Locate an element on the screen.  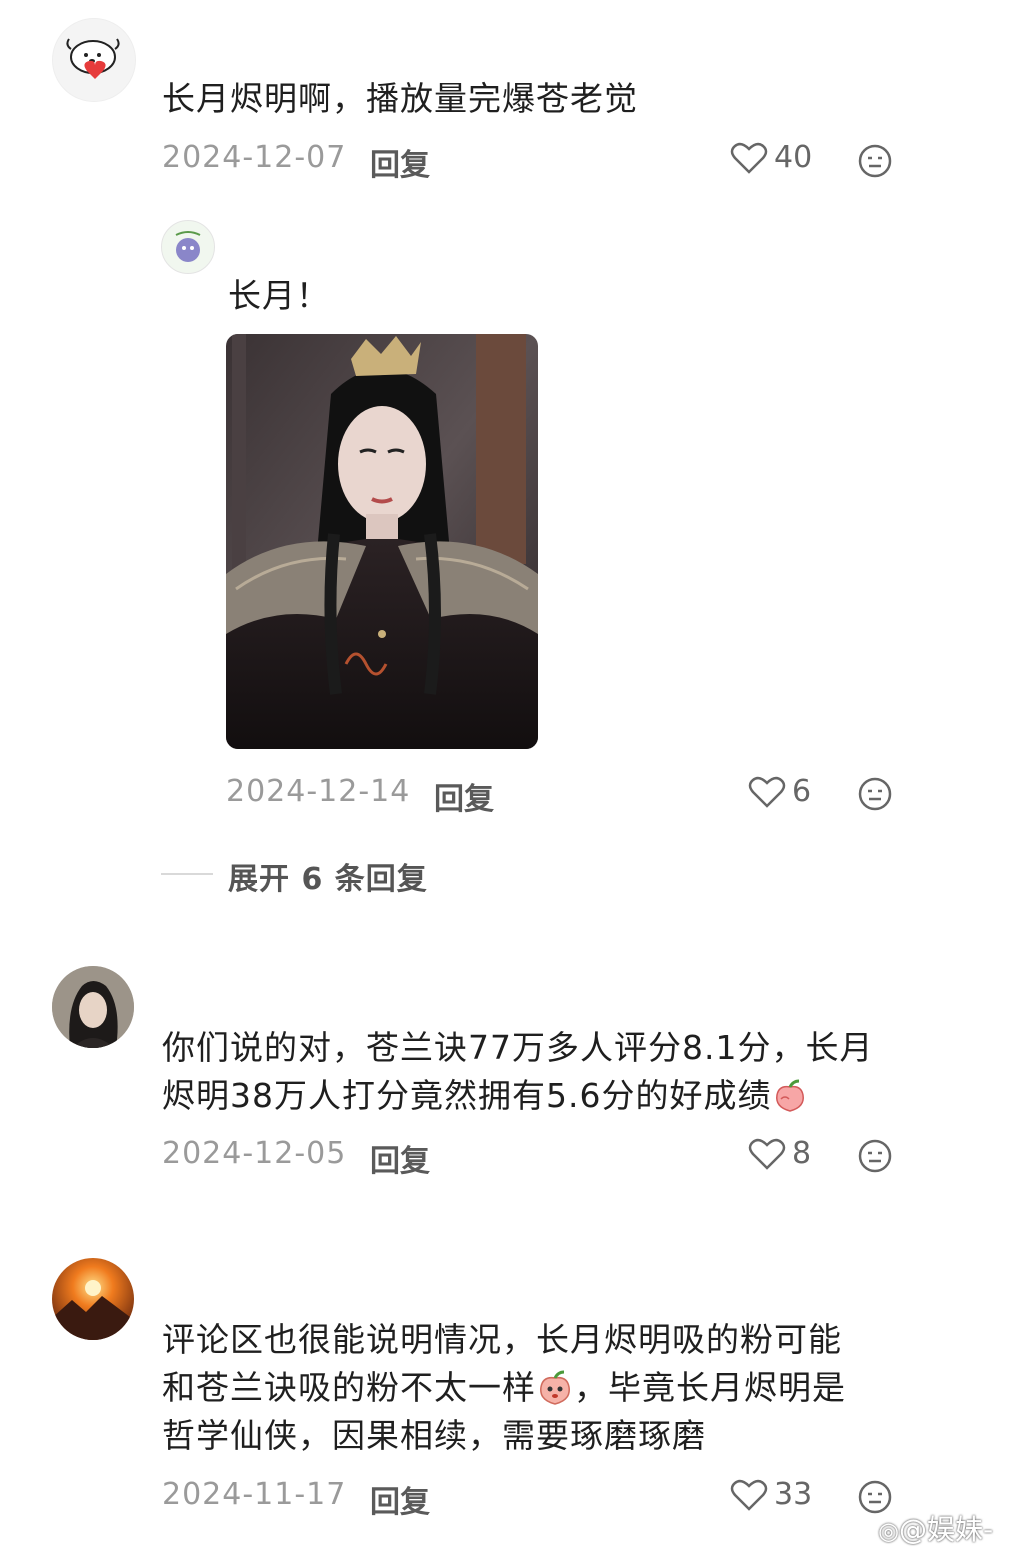
reply-text: 长月！ is located at coordinates (279, 295).